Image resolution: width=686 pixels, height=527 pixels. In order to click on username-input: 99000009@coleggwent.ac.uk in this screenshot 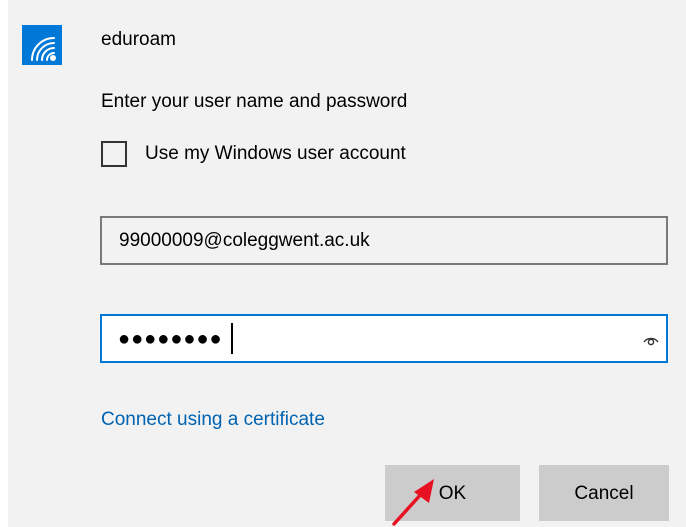, I will do `click(384, 240)`.